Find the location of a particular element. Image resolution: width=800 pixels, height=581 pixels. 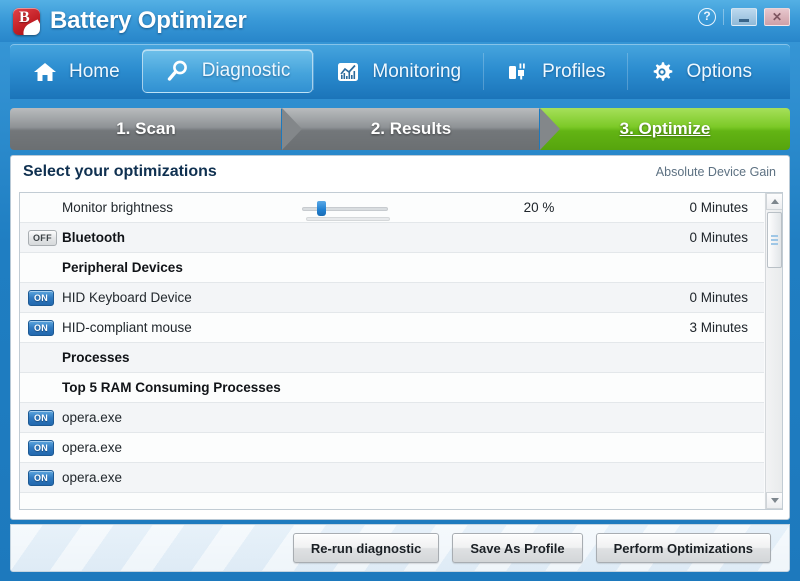

divider is located at coordinates (723, 17).